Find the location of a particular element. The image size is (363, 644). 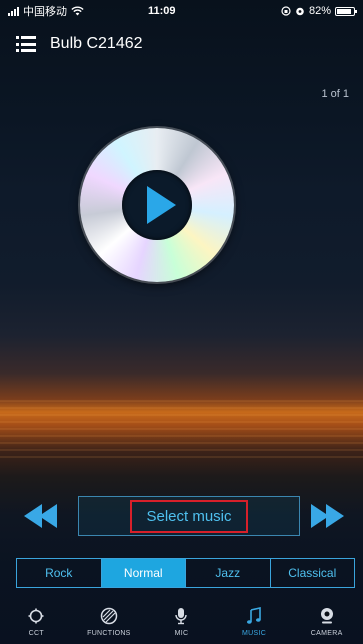

select-music-button: Select music is located at coordinates (189, 516).